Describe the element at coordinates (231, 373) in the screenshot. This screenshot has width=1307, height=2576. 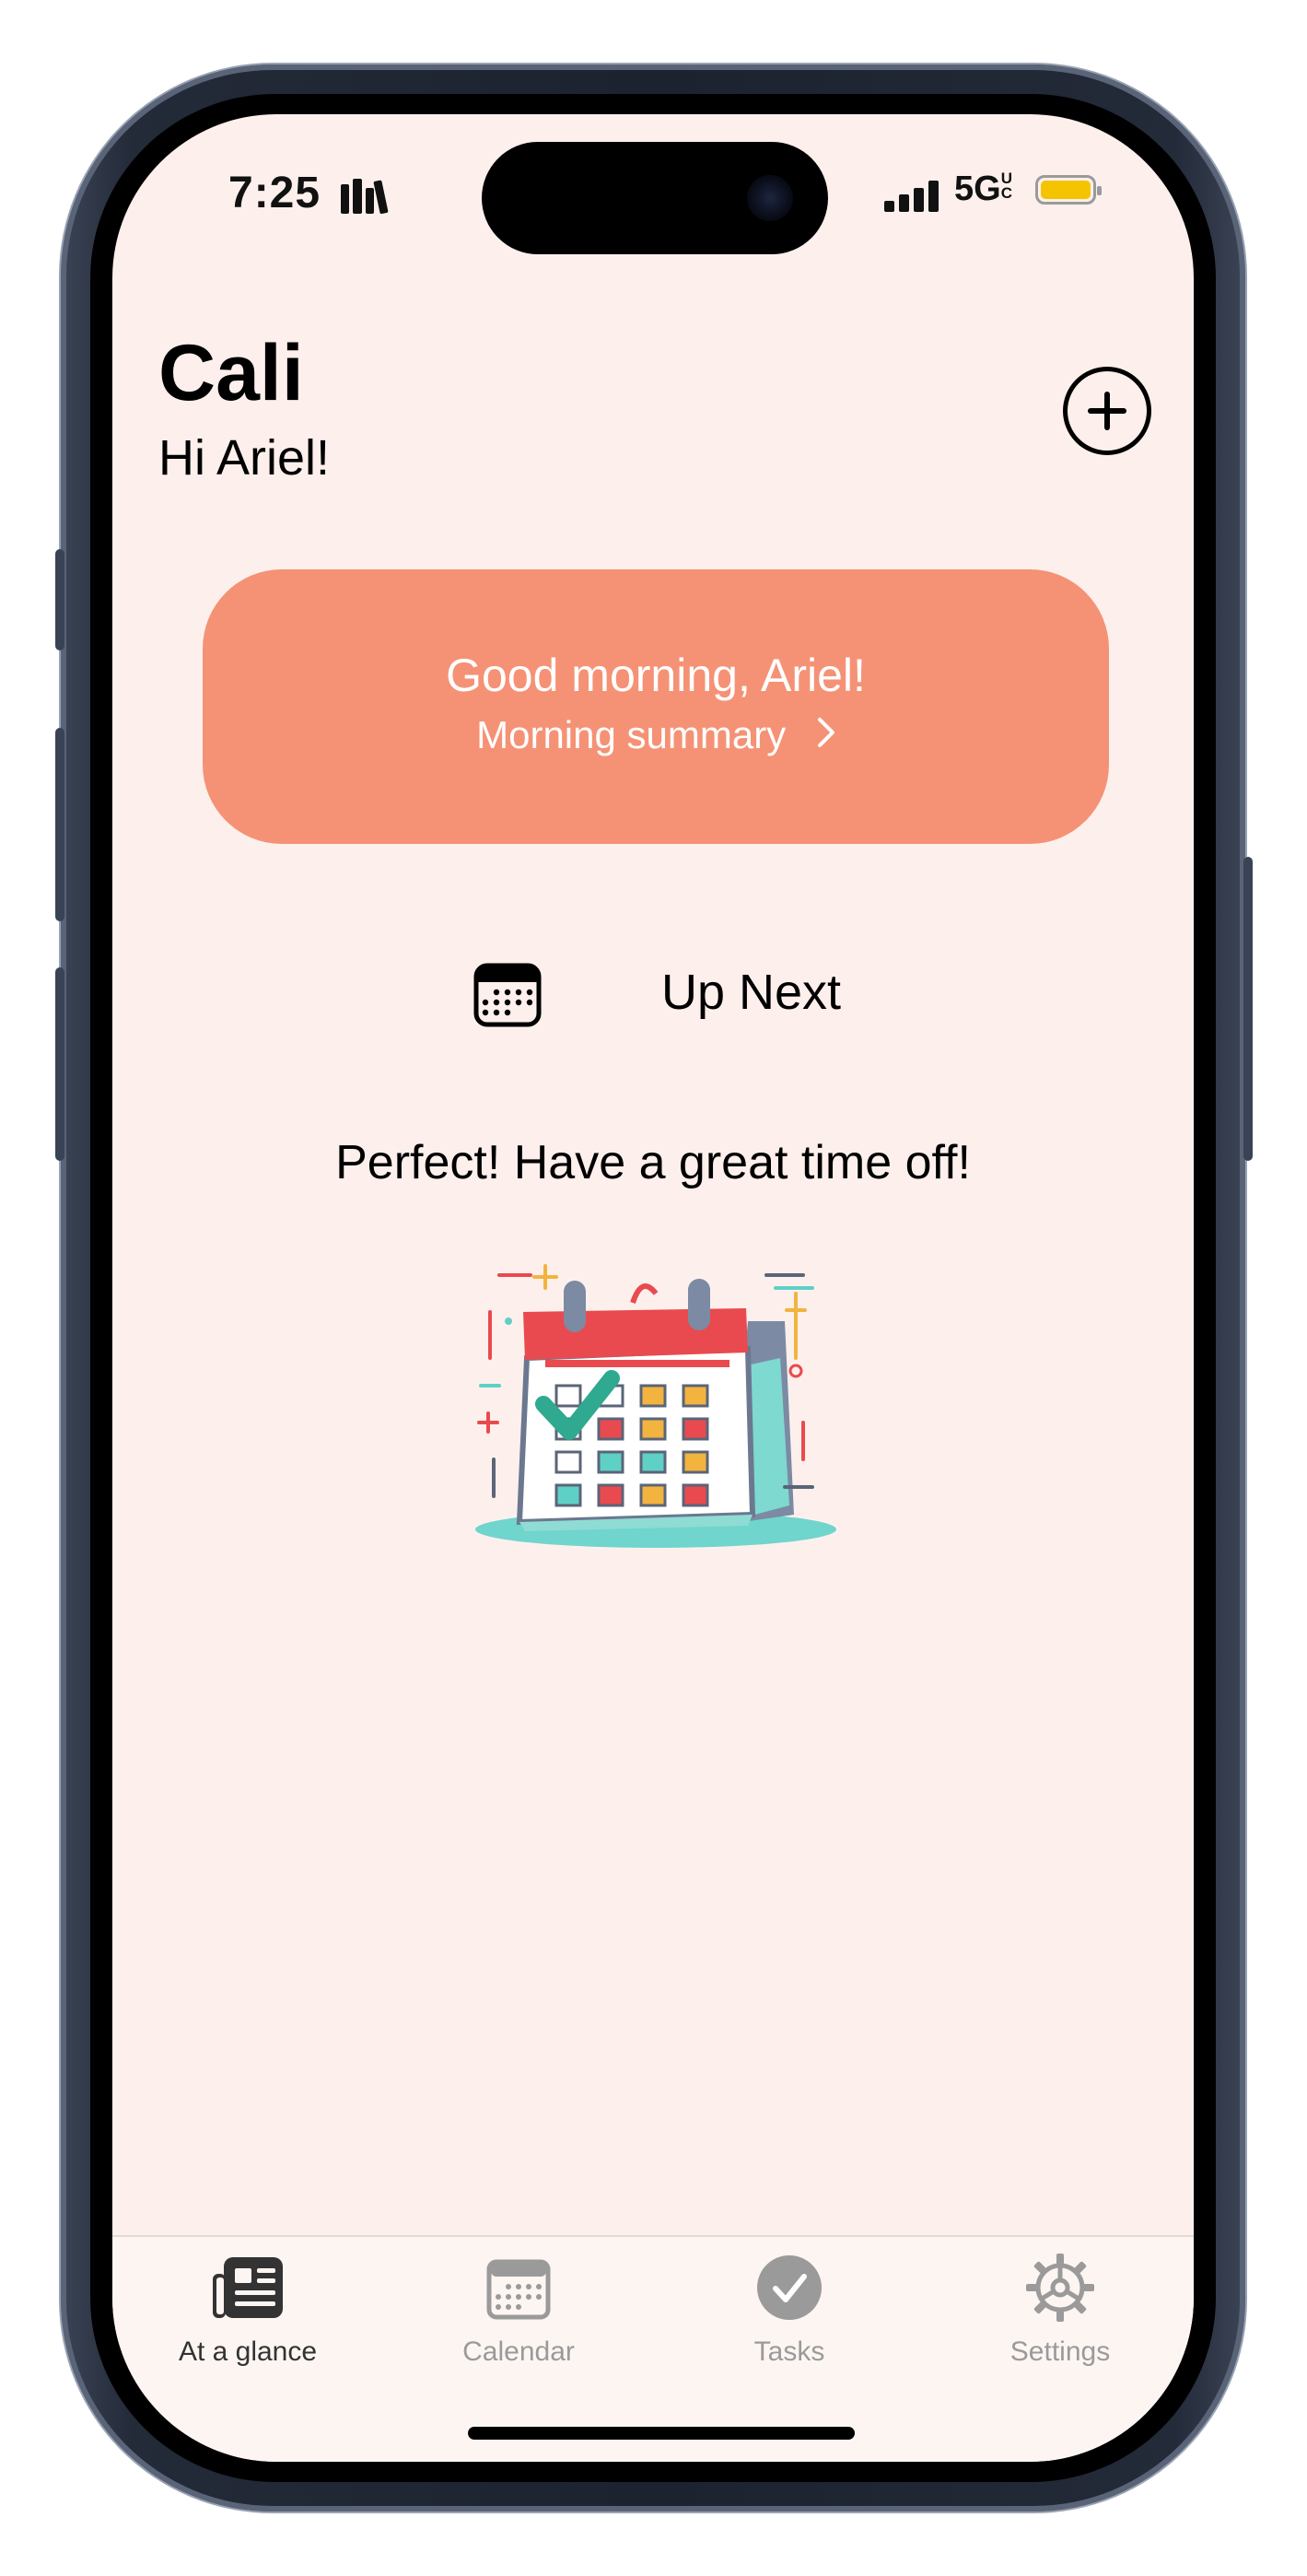
I see `app-title: Cali` at that location.